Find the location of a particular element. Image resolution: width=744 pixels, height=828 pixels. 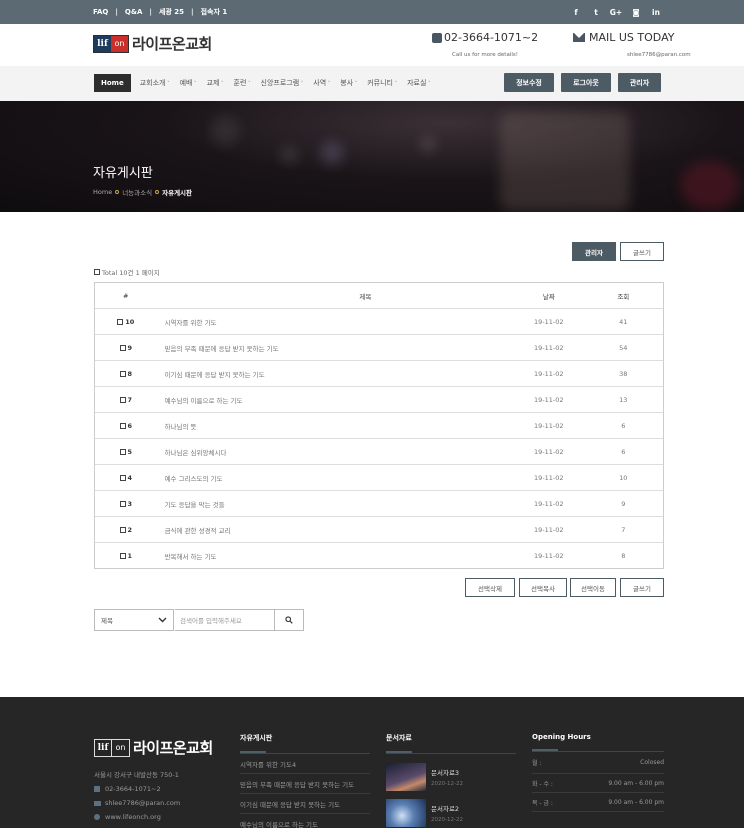

row-title: 예수님의 이름으로 하는 기도 is located at coordinates (336, 400).